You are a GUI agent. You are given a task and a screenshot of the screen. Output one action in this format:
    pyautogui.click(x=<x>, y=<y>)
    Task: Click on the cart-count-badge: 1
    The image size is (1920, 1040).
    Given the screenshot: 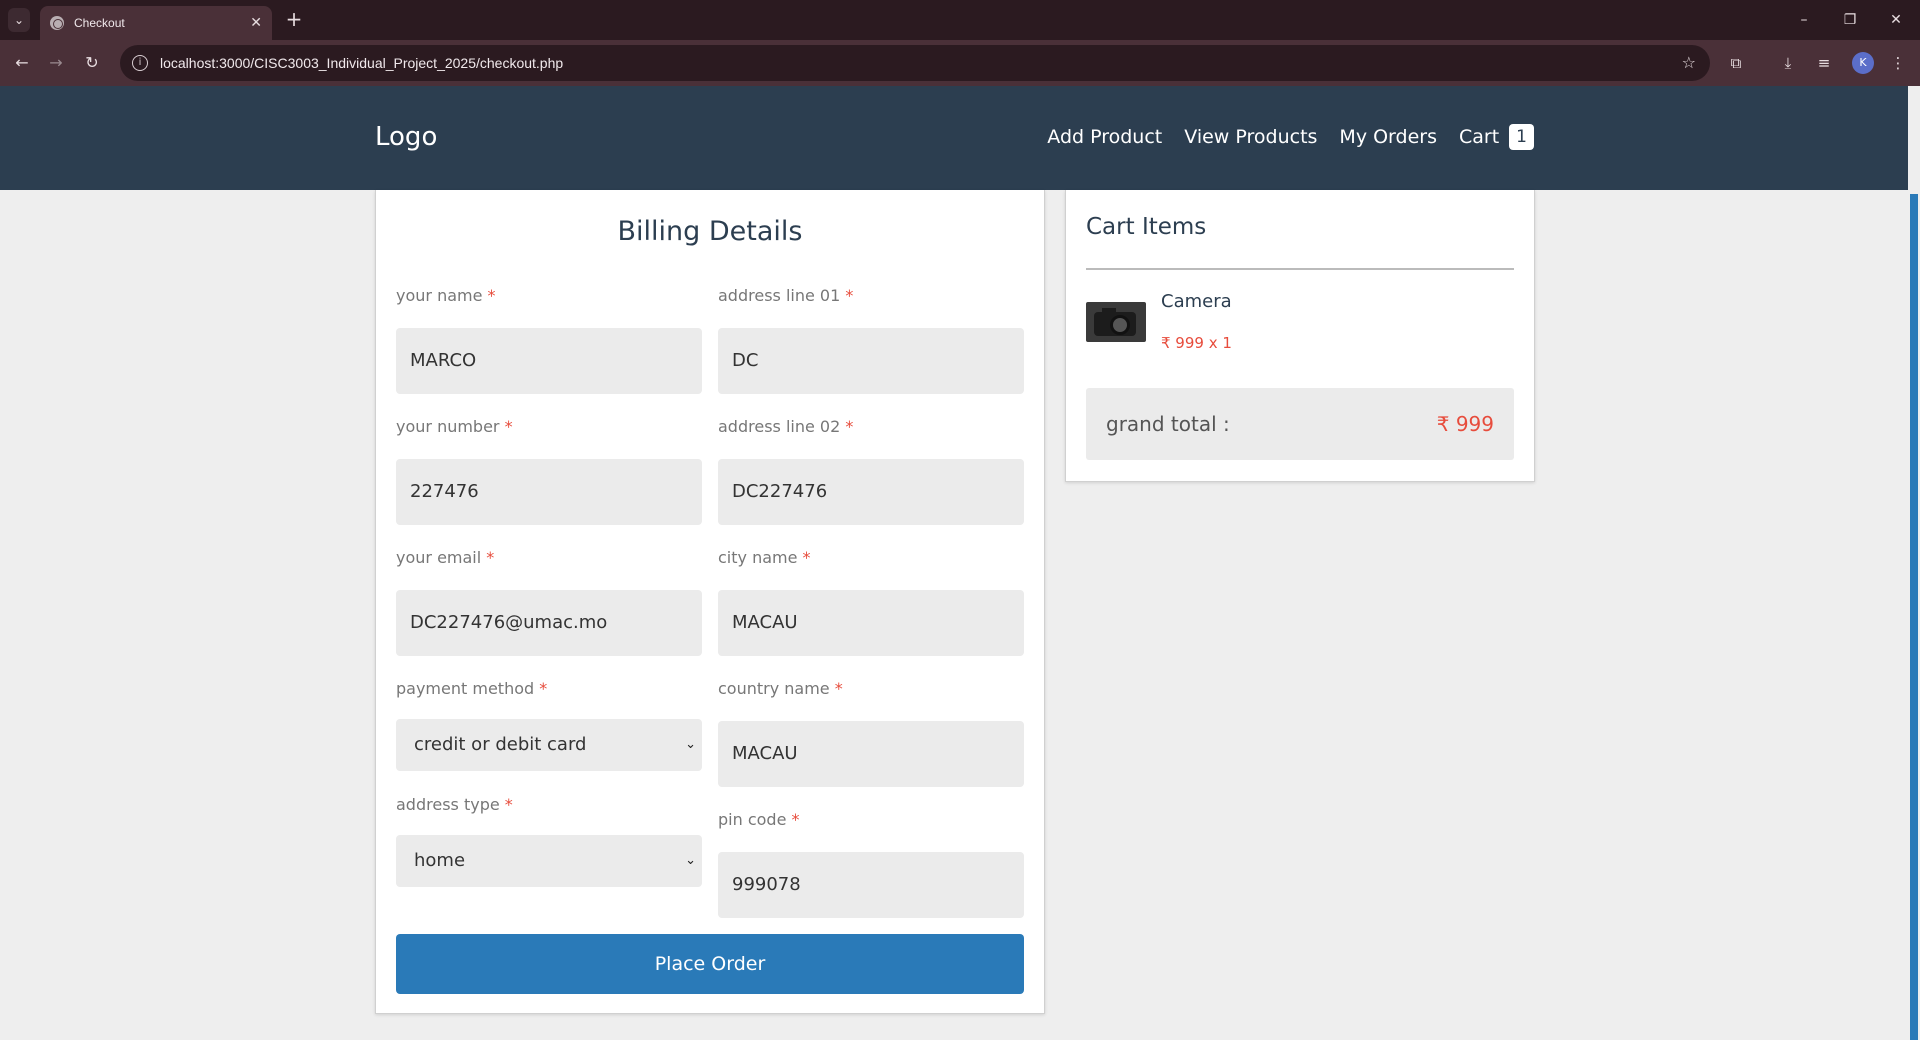 What is the action you would take?
    pyautogui.click(x=1521, y=137)
    